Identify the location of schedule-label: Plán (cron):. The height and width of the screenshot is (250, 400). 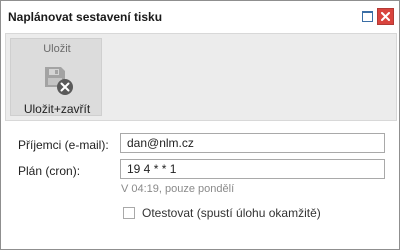
(49, 171).